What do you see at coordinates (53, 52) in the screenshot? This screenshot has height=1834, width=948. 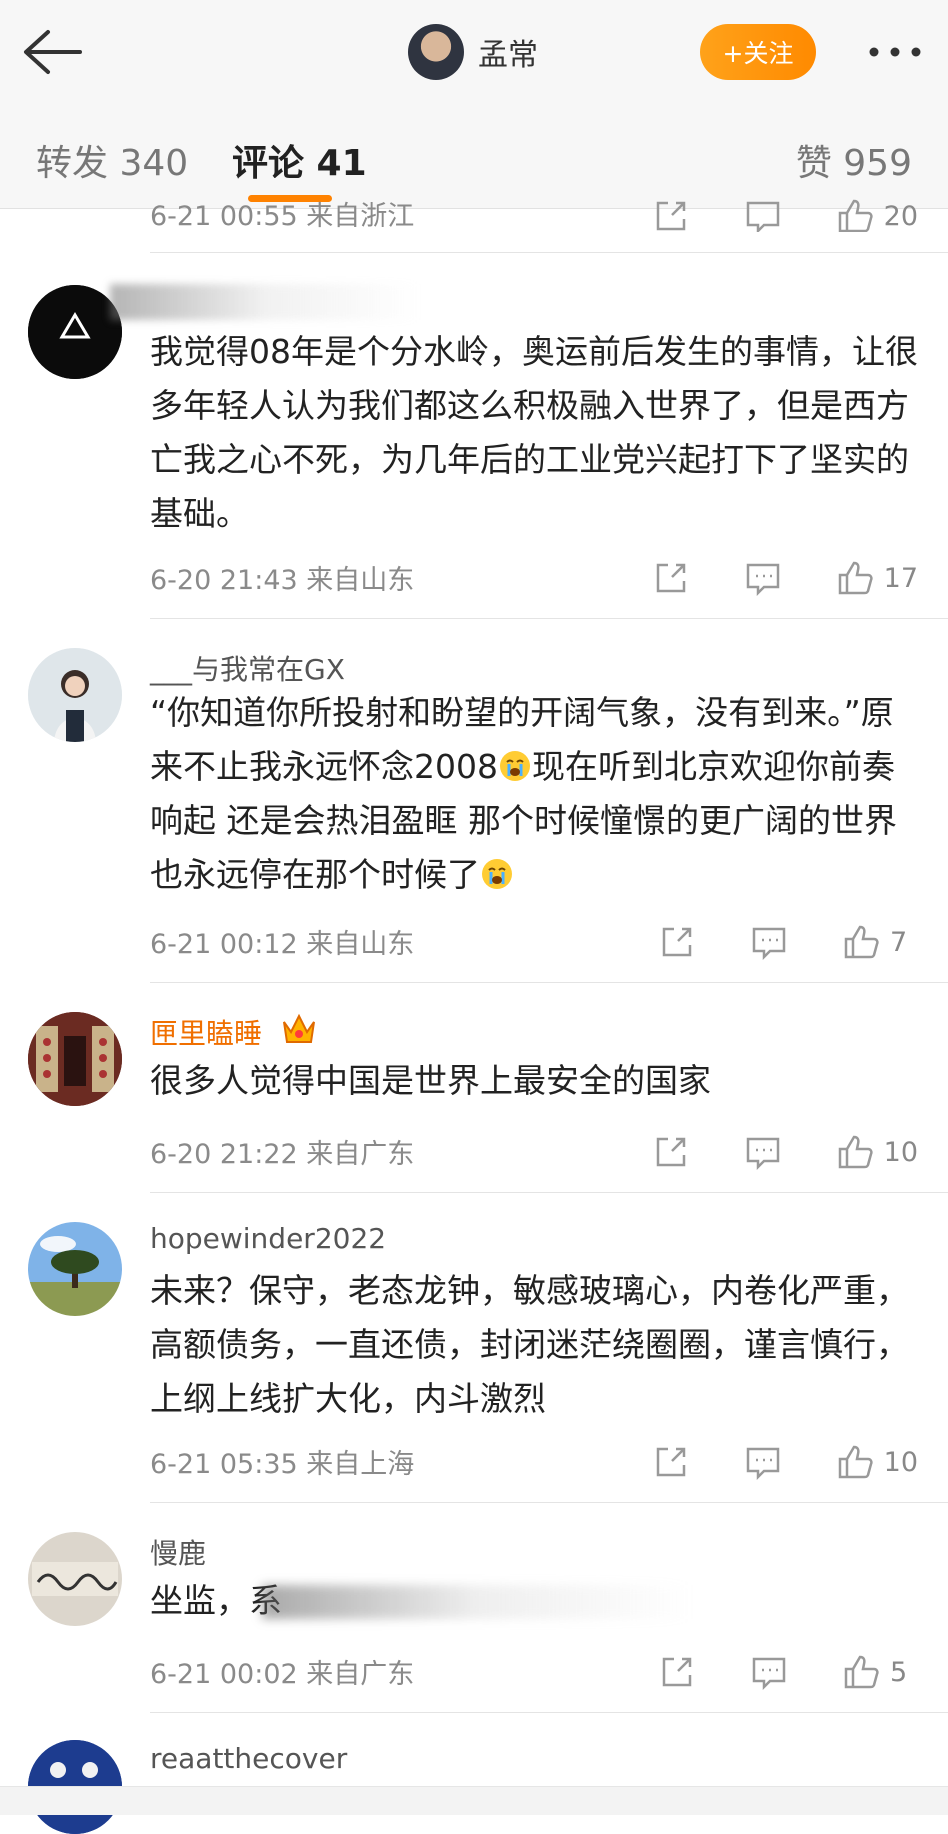 I see `back-arrow-icon` at bounding box center [53, 52].